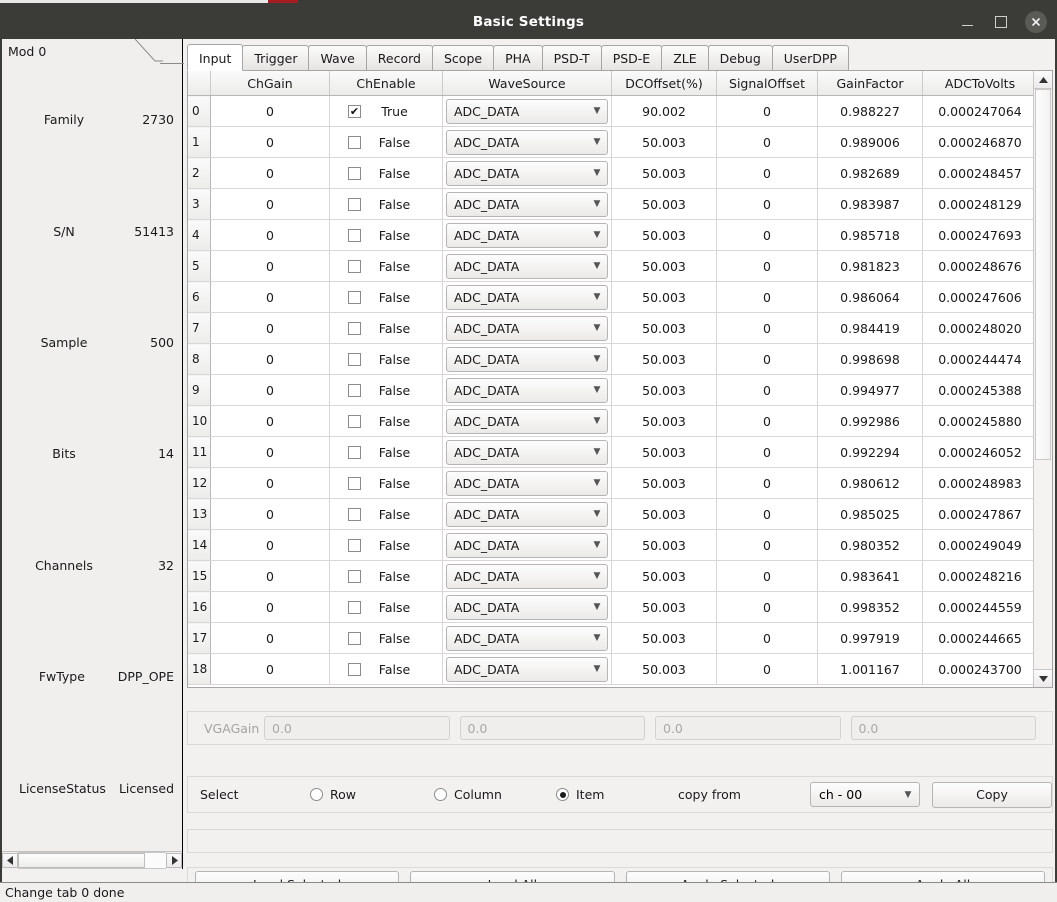  Describe the element at coordinates (337, 57) in the screenshot. I see `tab-wave: Wave` at that location.